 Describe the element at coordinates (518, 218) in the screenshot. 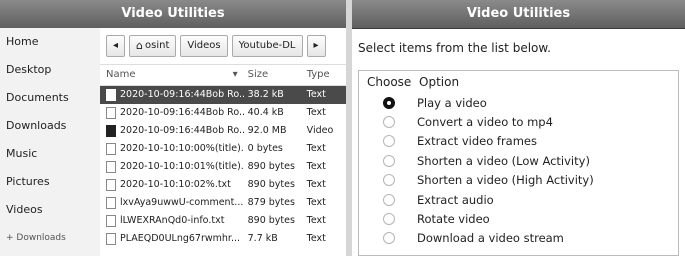

I see `option-row: Rotate video` at that location.